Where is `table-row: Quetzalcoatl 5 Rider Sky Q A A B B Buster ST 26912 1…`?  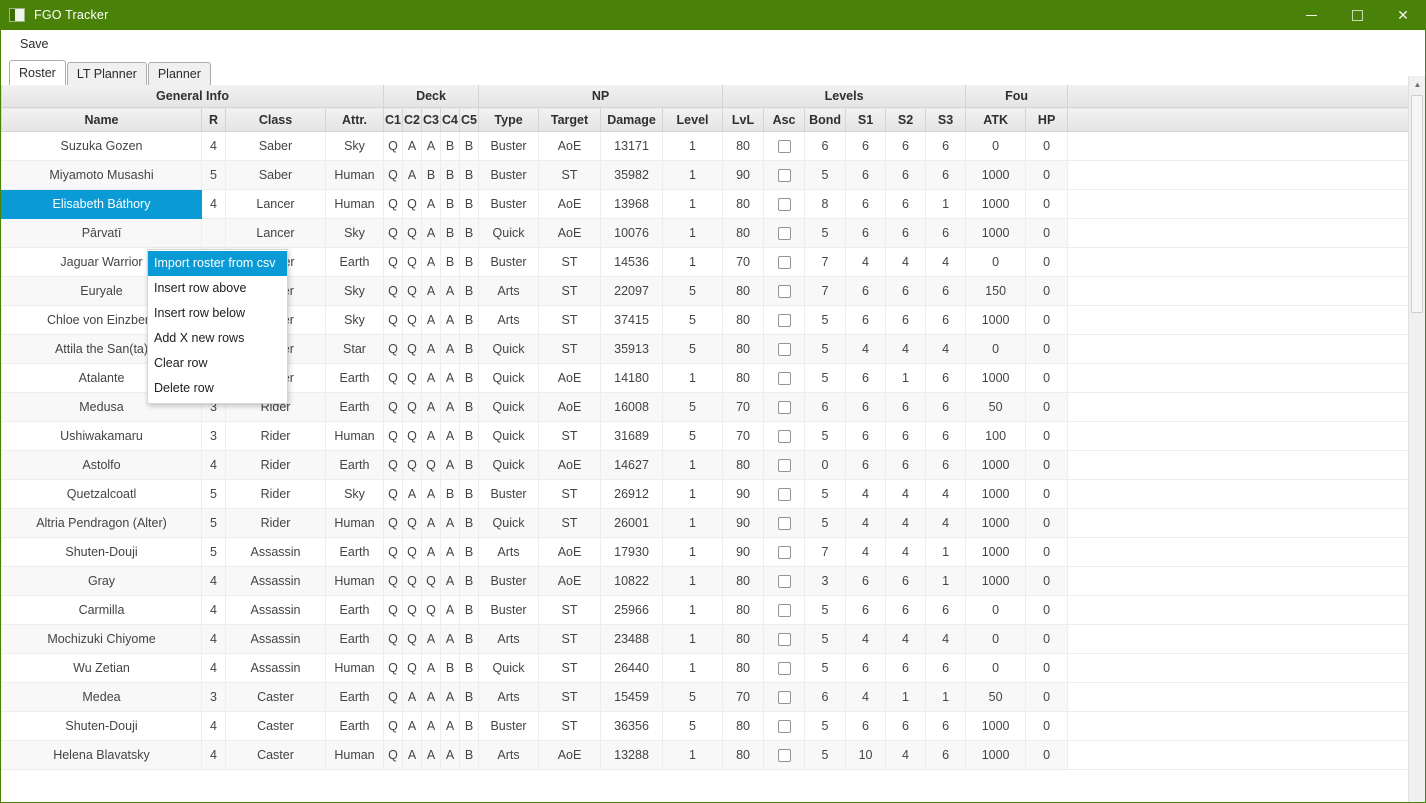 table-row: Quetzalcoatl 5 Rider Sky Q A A B B Buster ST 26912 1… is located at coordinates (706, 494).